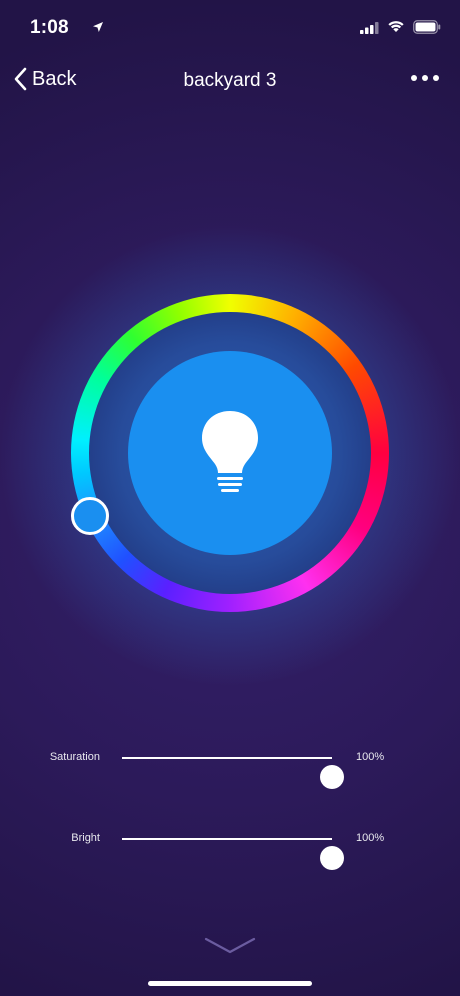  What do you see at coordinates (230, 946) in the screenshot?
I see `chevron-down-icon` at bounding box center [230, 946].